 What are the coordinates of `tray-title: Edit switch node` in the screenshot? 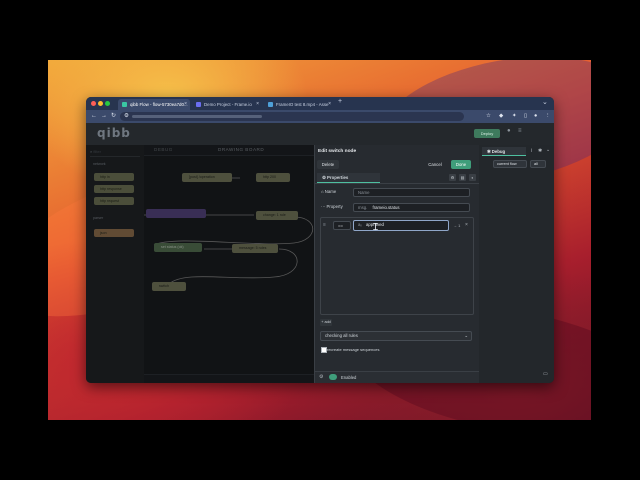 It's located at (337, 151).